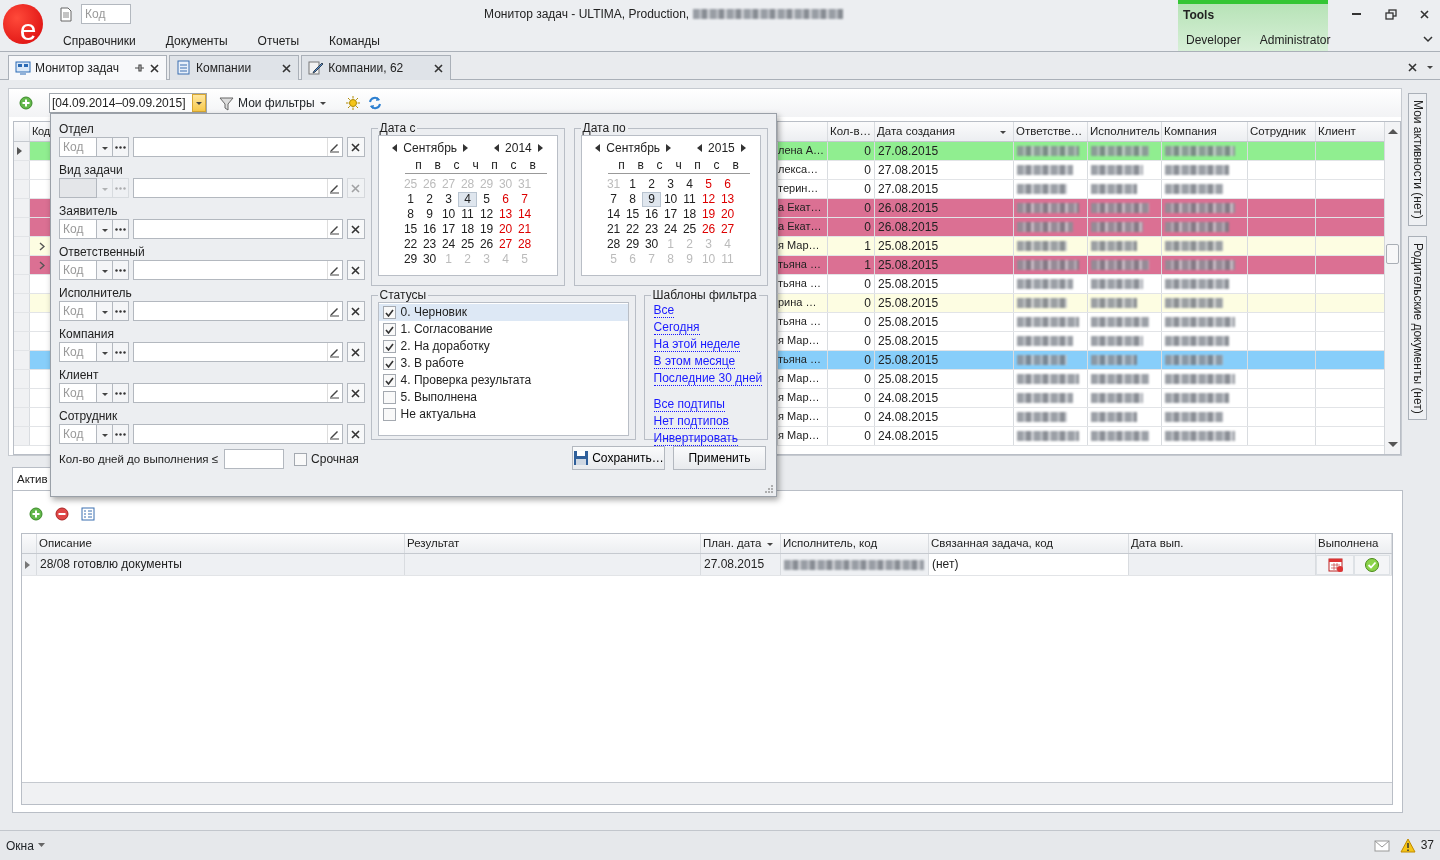 The height and width of the screenshot is (860, 1440). What do you see at coordinates (503, 364) in the screenshot?
I see `status-item: 3. В работе` at bounding box center [503, 364].